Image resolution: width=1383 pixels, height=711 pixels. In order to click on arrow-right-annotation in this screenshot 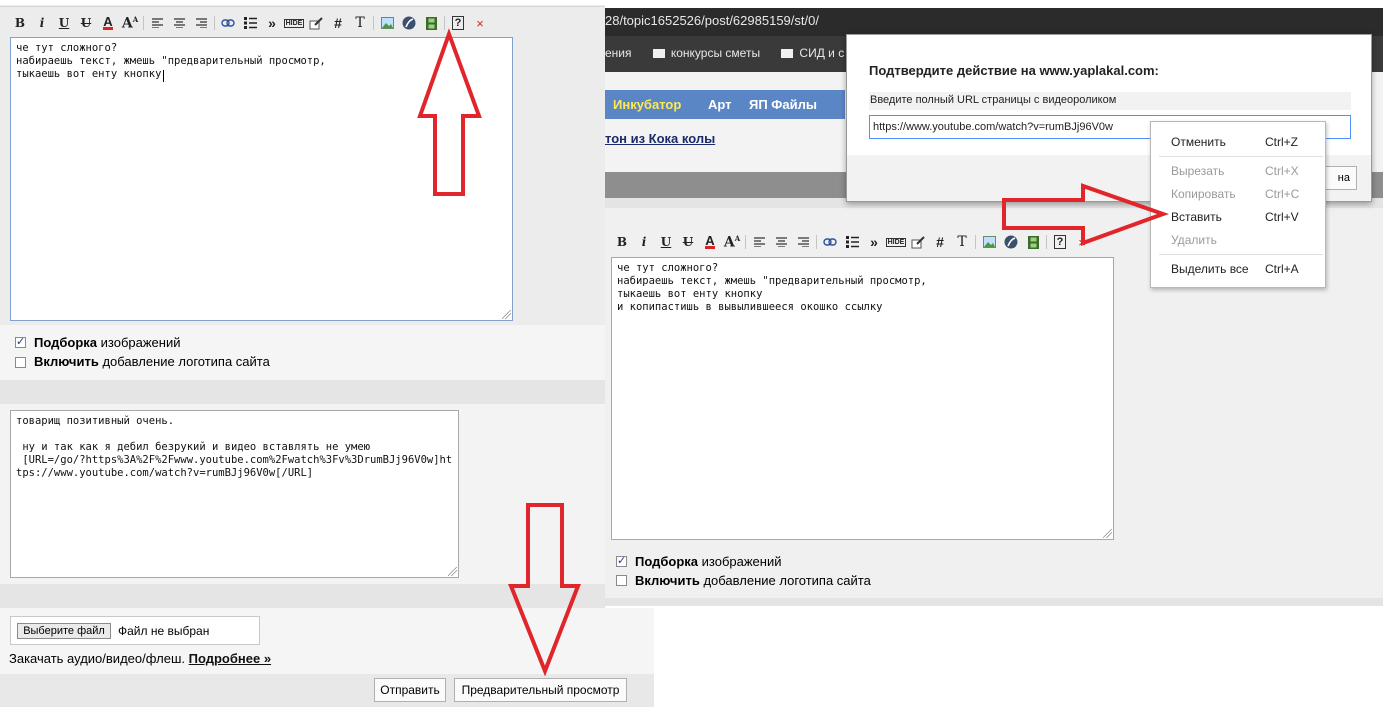, I will do `click(1085, 214)`.